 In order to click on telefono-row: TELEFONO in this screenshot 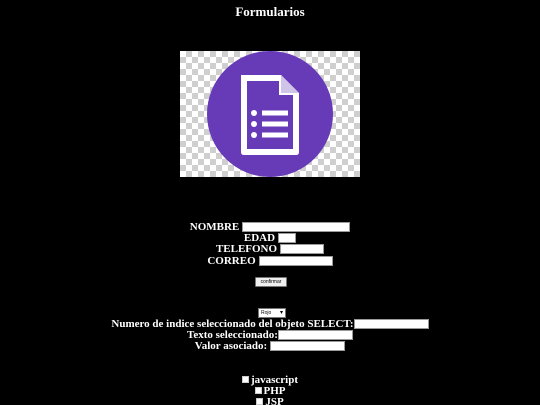, I will do `click(270, 248)`.